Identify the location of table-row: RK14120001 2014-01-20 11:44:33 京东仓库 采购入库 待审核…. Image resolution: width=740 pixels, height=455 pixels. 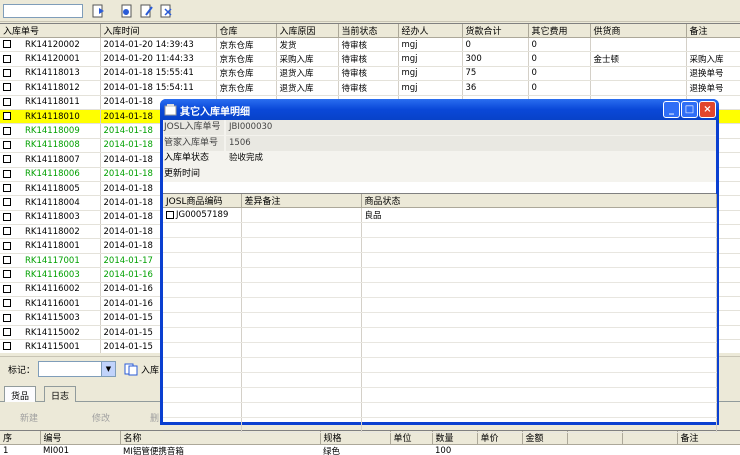
(370, 59).